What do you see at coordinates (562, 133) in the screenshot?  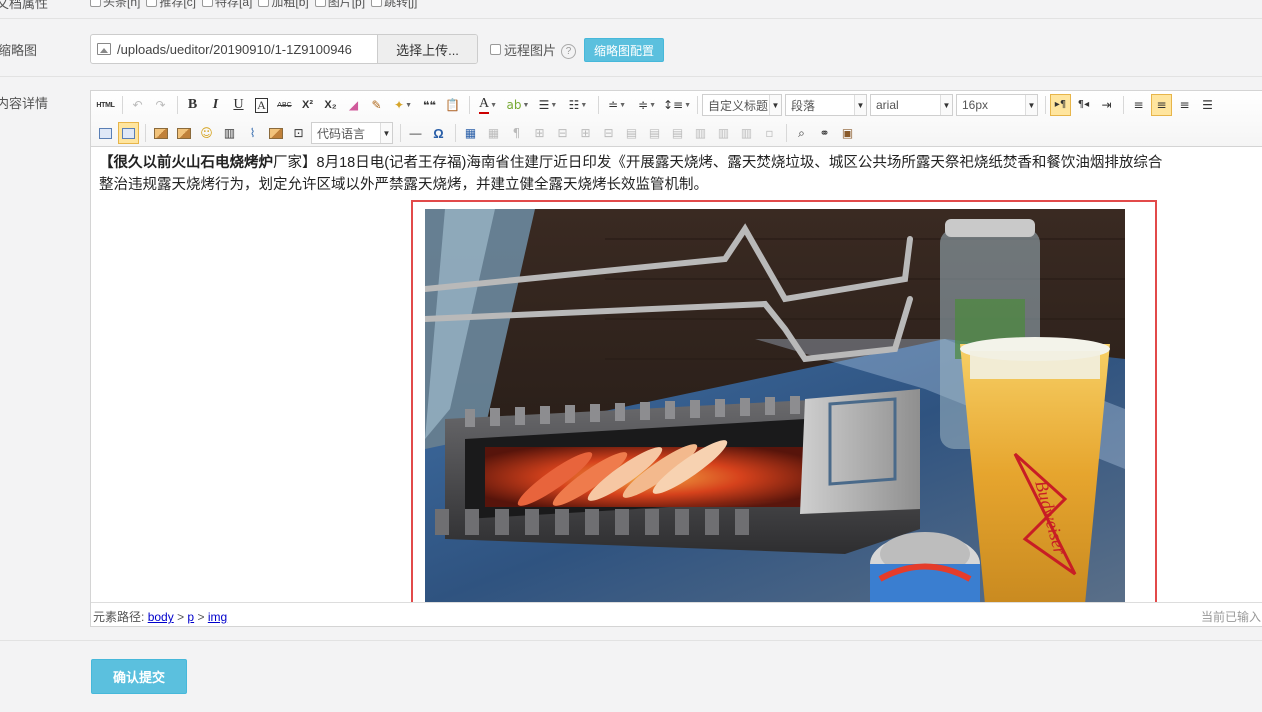 I see `delete-row-button: ⊟` at bounding box center [562, 133].